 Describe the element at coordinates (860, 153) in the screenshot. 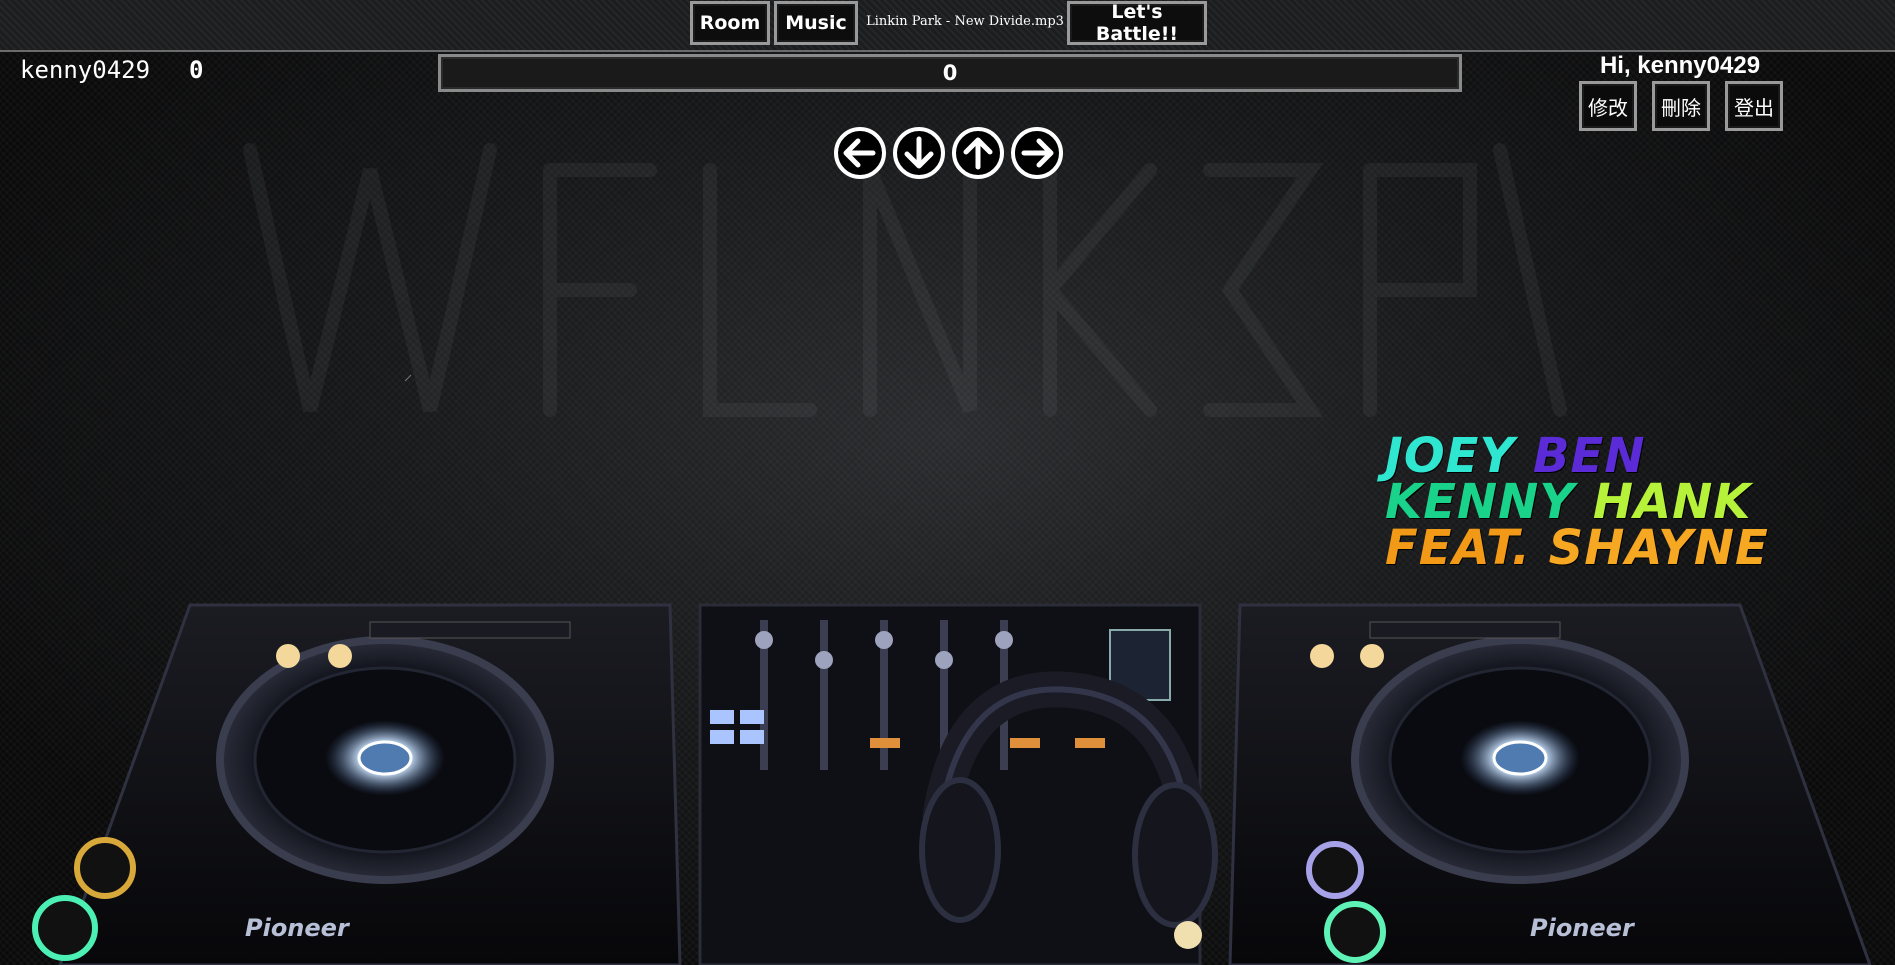

I see `arrow-left-icon` at that location.